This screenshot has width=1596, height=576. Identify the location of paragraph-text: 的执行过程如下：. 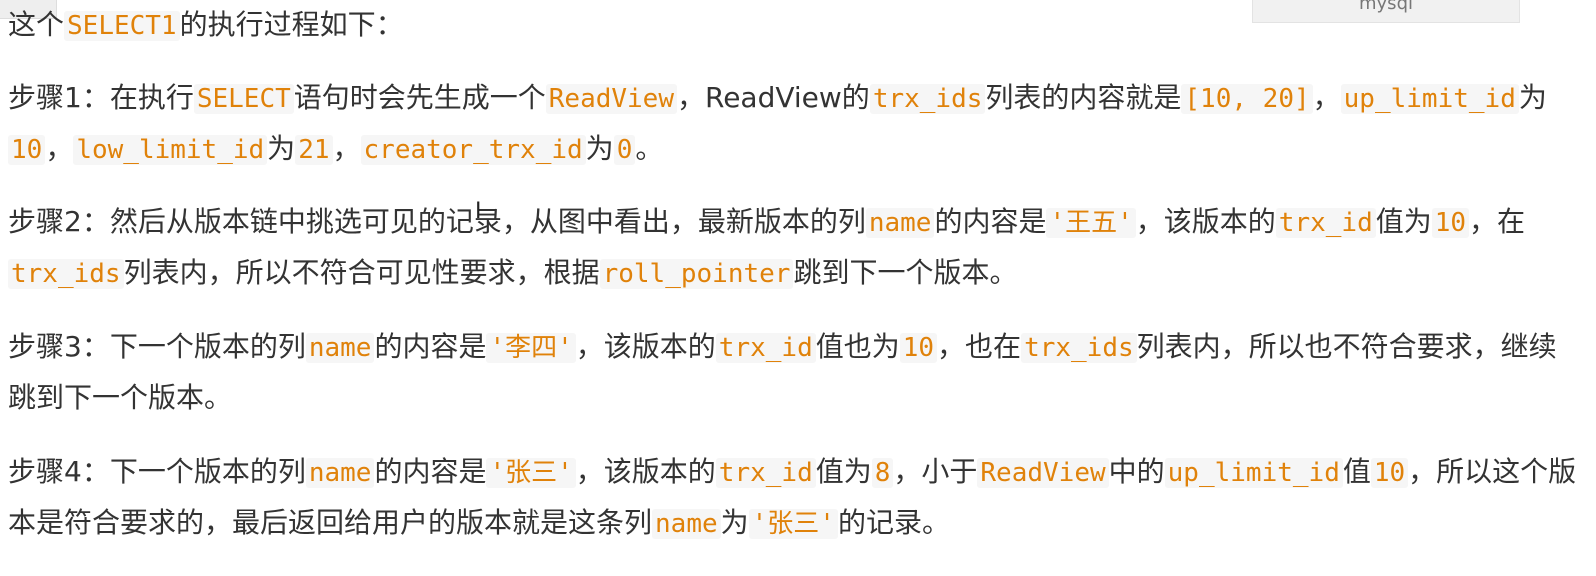
(291, 24).